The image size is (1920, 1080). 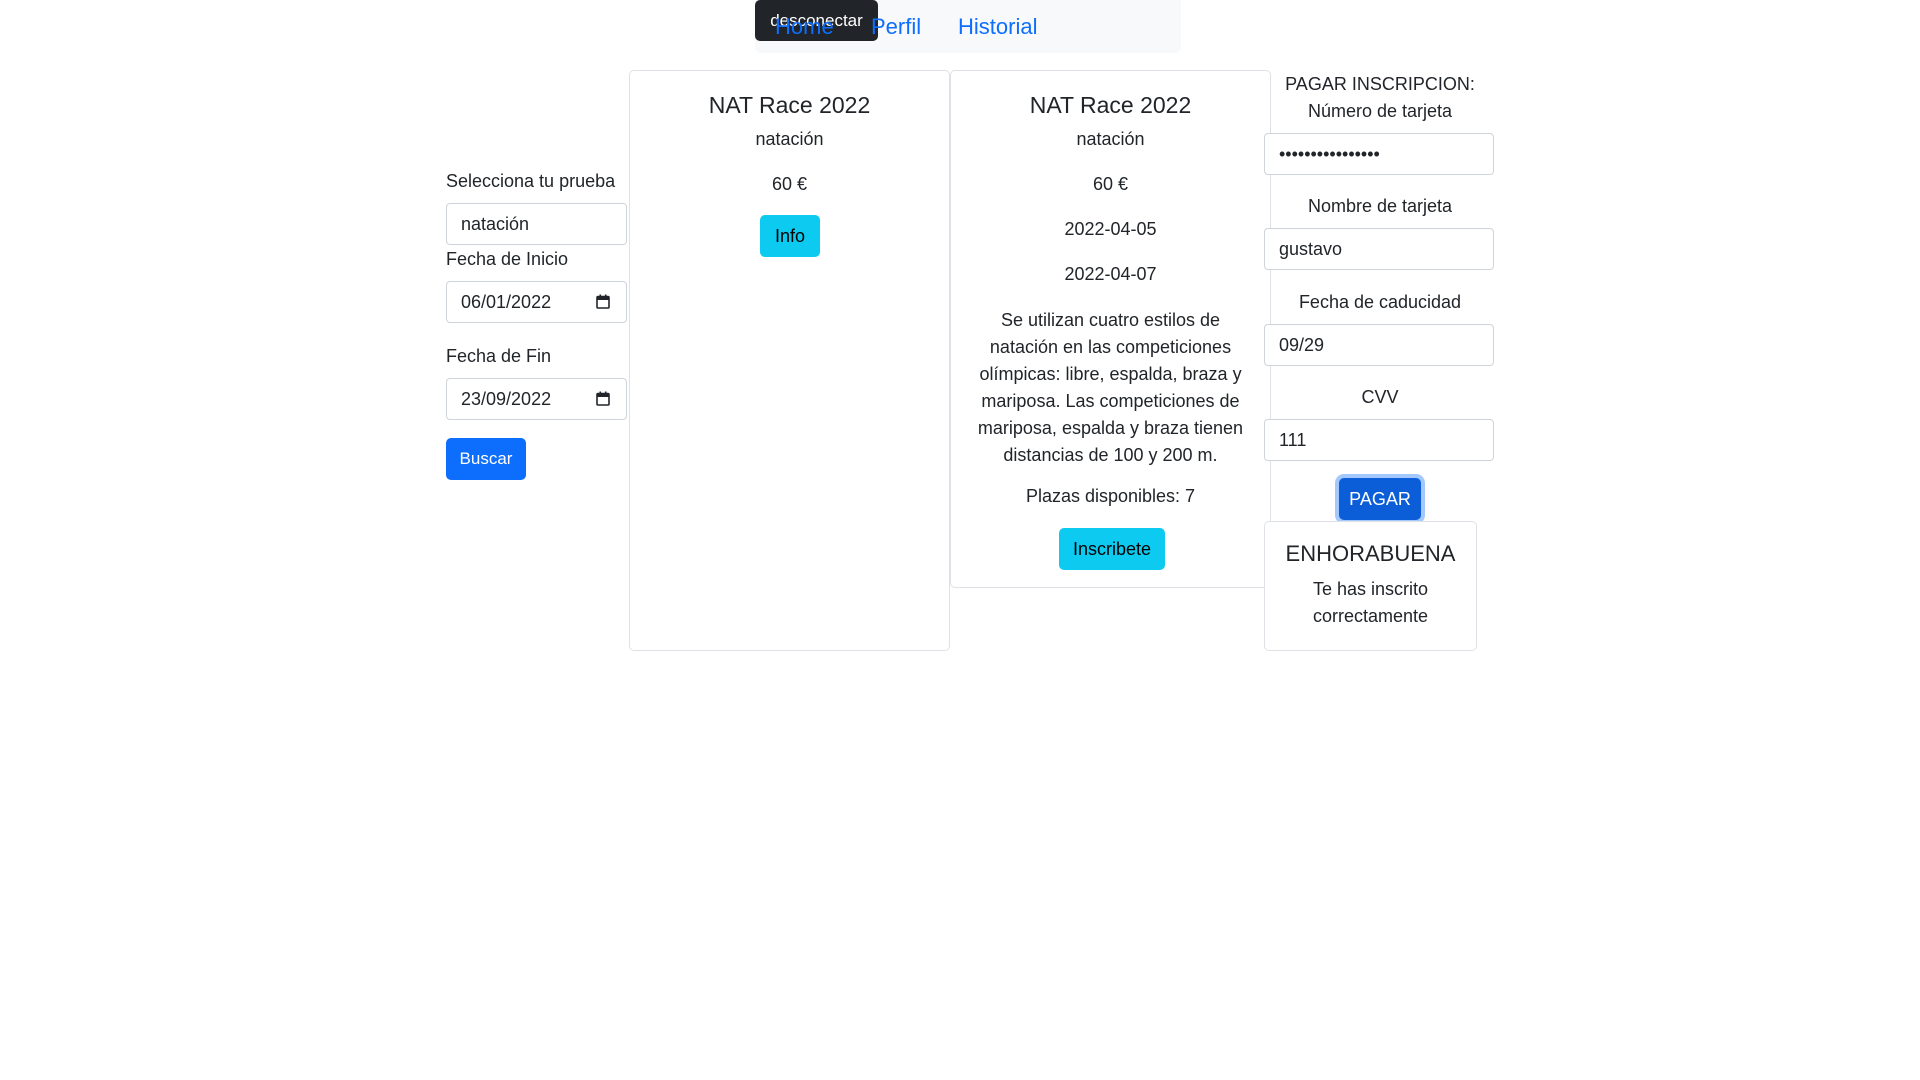 What do you see at coordinates (507, 259) in the screenshot?
I see `fecha-inicio-label: Fecha de Inicio` at bounding box center [507, 259].